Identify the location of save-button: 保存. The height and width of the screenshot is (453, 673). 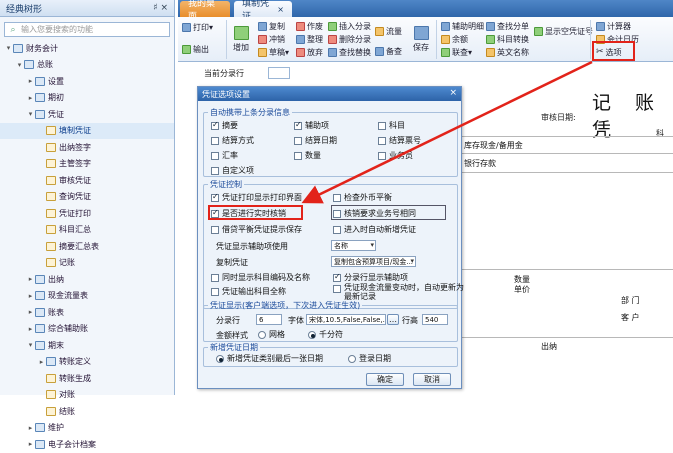
(421, 38).